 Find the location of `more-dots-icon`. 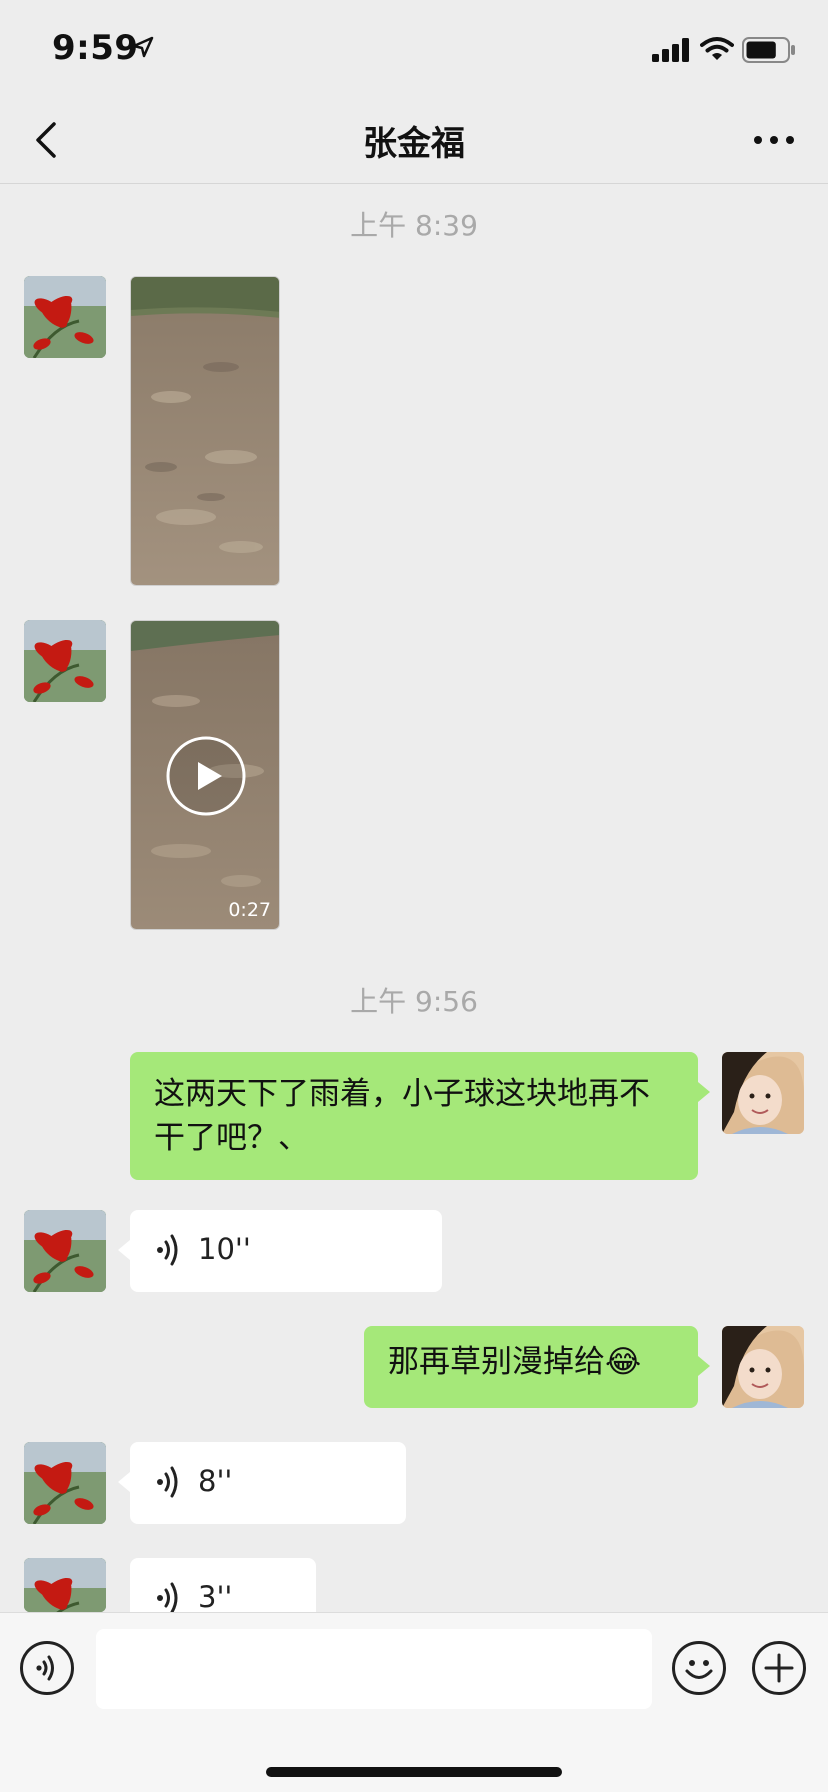

more-dots-icon is located at coordinates (774, 140).